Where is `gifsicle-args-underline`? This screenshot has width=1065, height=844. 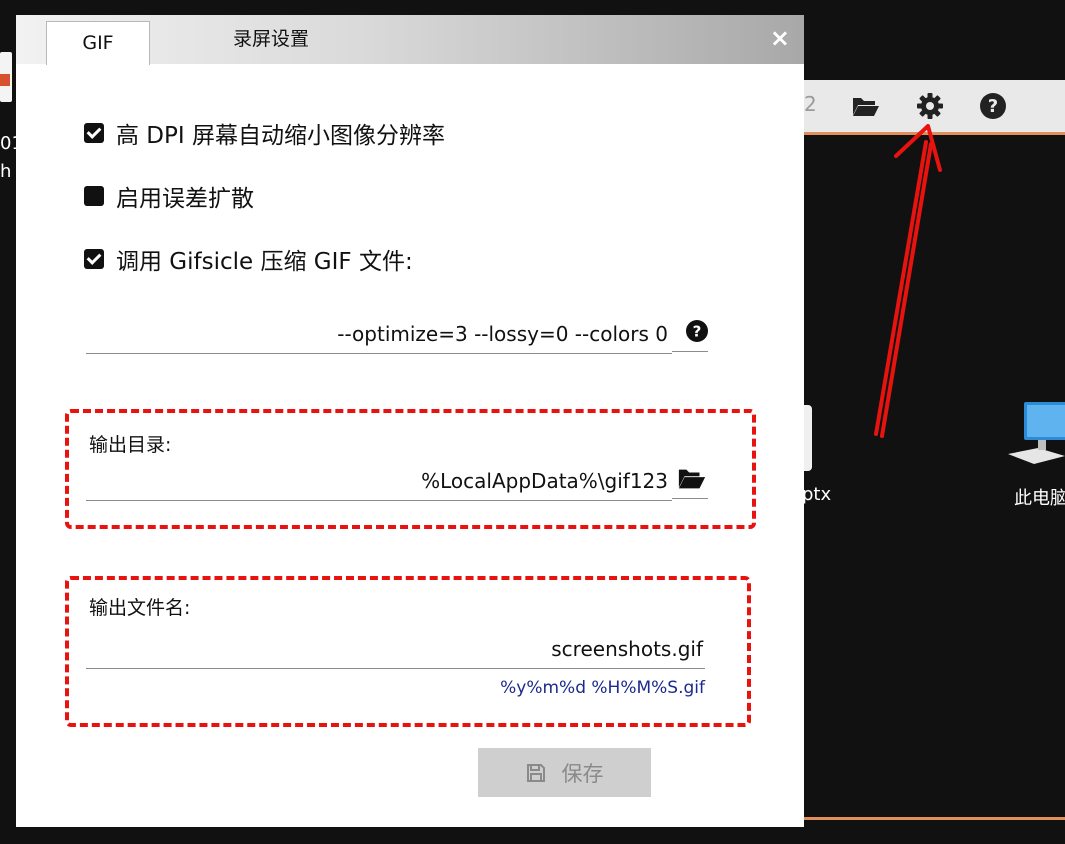 gifsicle-args-underline is located at coordinates (379, 353).